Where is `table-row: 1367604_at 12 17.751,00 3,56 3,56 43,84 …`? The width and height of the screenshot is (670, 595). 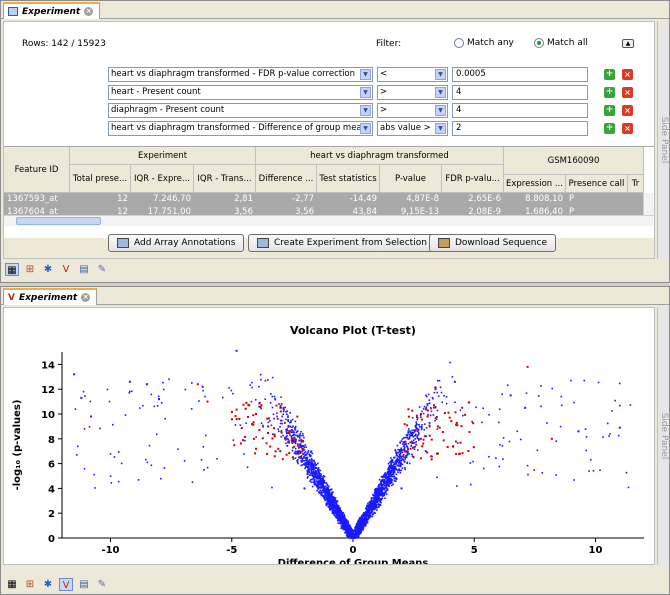
table-row: 1367604_at 12 17.751,00 3,56 3,56 43,84 … is located at coordinates (324, 210).